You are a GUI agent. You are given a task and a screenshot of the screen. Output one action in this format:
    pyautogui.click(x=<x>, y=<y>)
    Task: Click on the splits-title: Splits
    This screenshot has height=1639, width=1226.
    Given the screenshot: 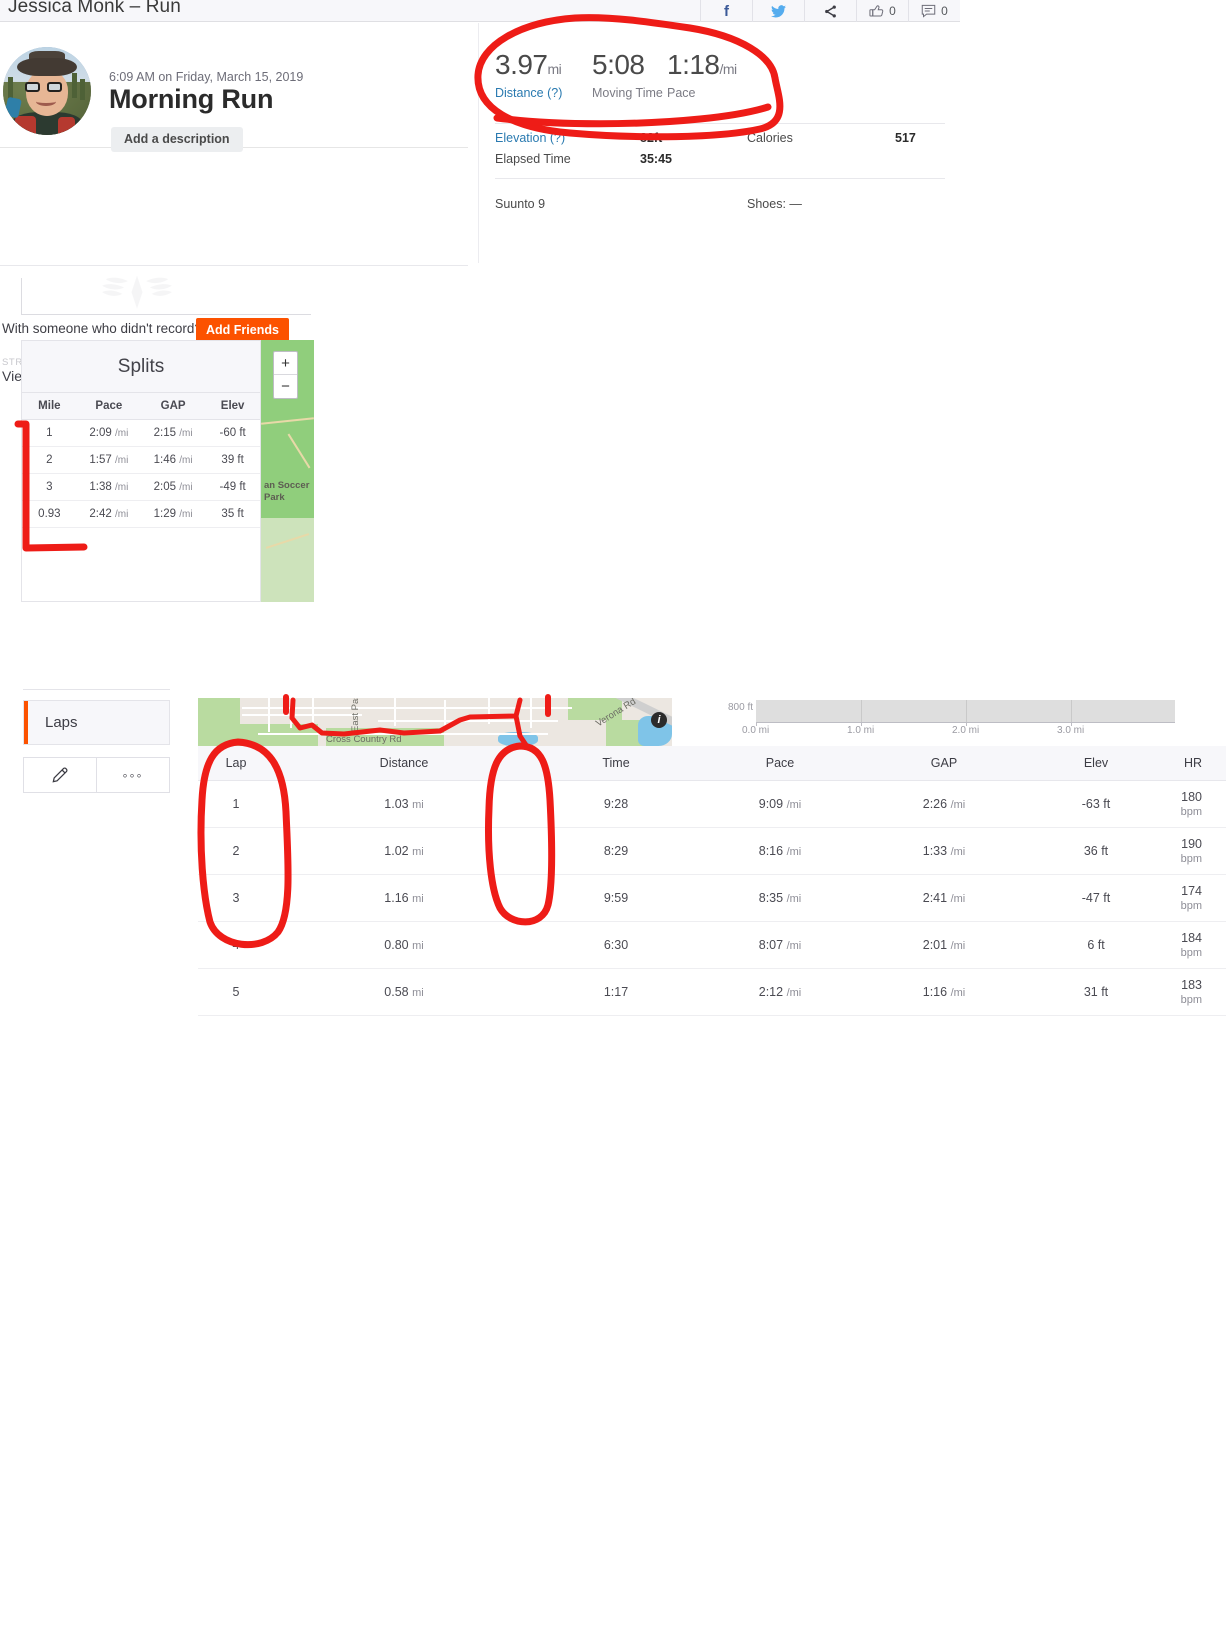 What is the action you would take?
    pyautogui.click(x=141, y=367)
    